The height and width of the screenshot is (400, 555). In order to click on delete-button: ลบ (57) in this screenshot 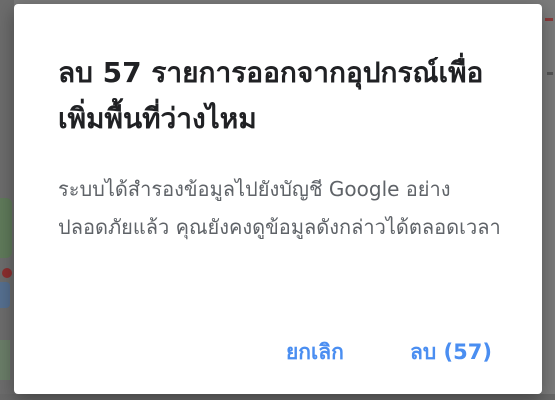, I will do `click(451, 352)`.